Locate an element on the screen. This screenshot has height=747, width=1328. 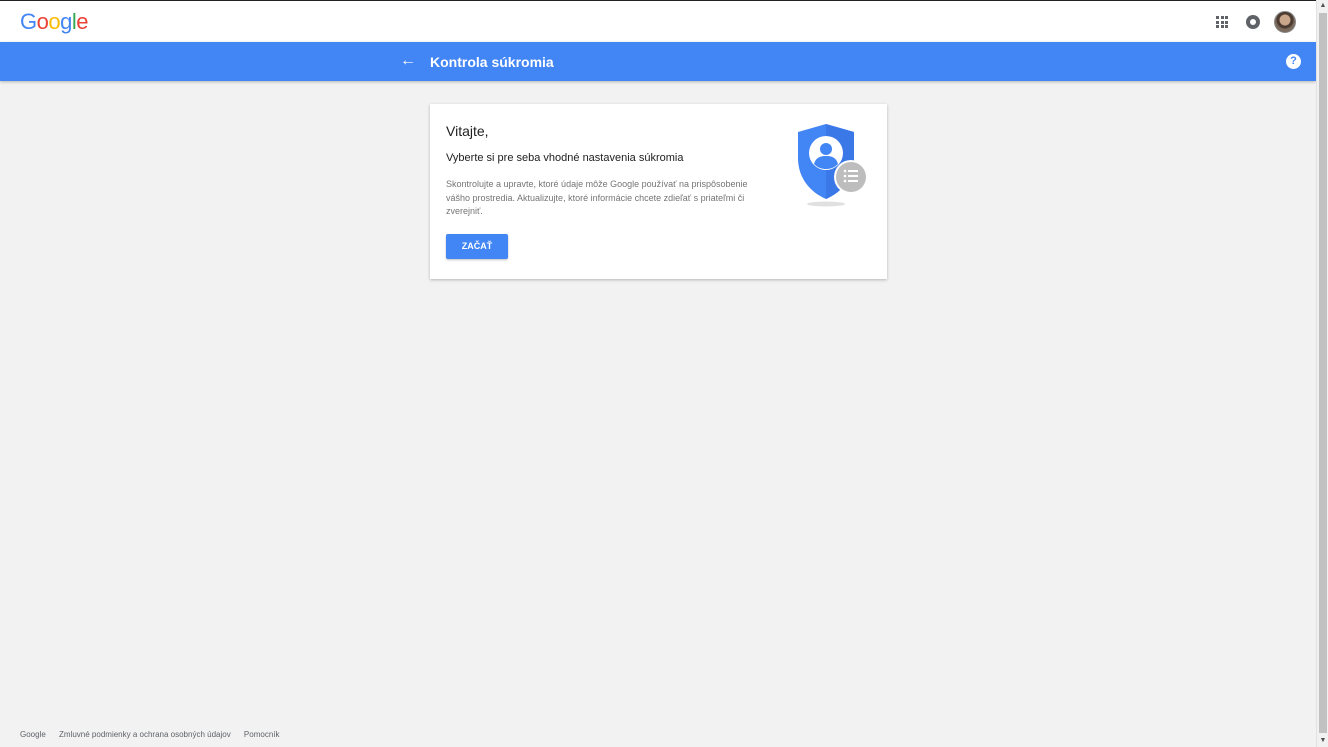
back-arrow-icon: ← is located at coordinates (408, 61).